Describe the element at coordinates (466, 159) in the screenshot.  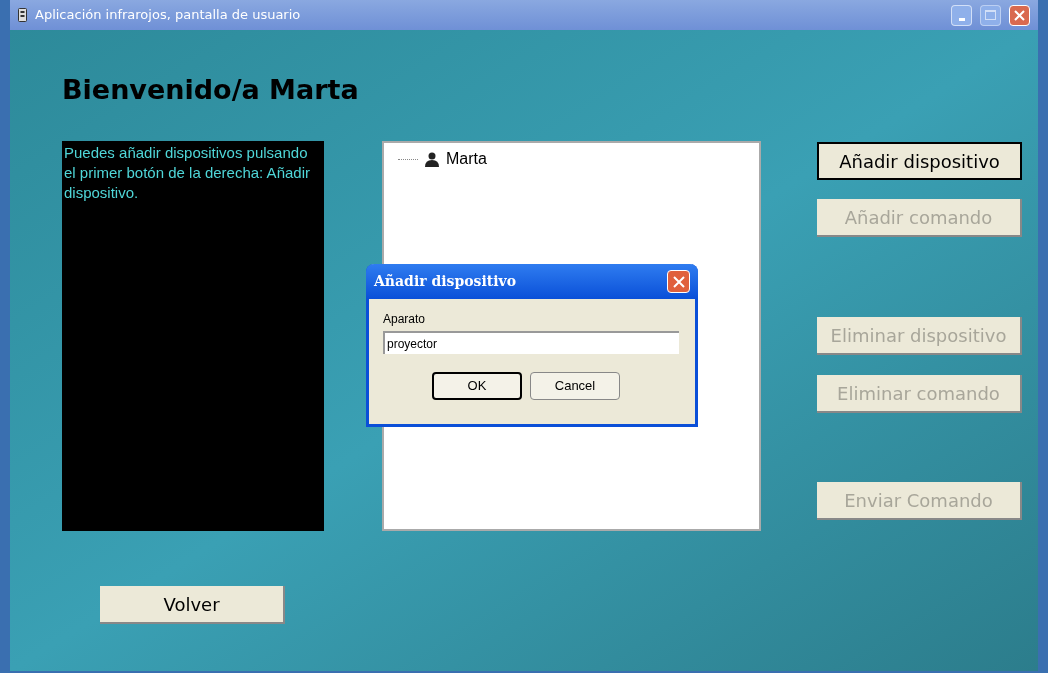
I see `tree-item: Marta` at that location.